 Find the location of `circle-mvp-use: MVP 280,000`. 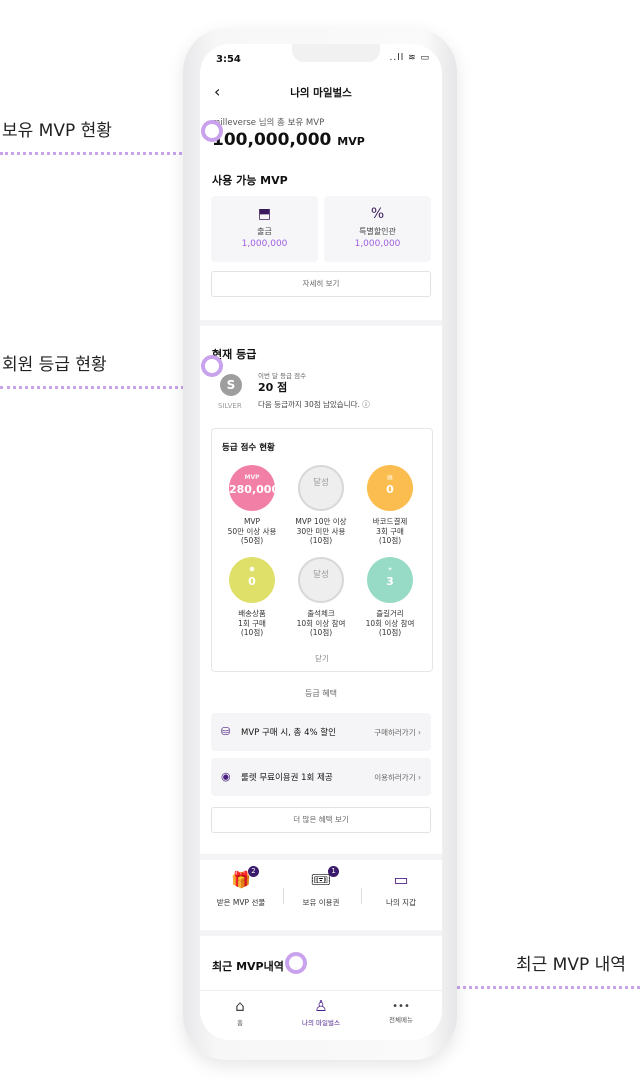

circle-mvp-use: MVP 280,000 is located at coordinates (254, 488).